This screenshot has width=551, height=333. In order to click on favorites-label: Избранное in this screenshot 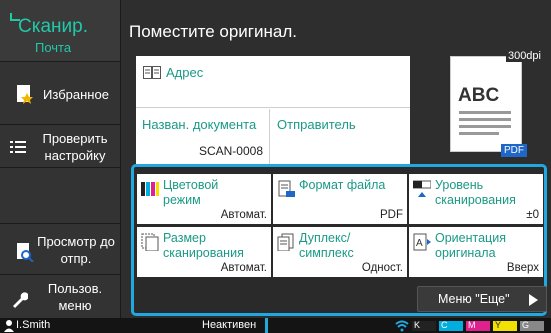, I will do `click(76, 94)`.